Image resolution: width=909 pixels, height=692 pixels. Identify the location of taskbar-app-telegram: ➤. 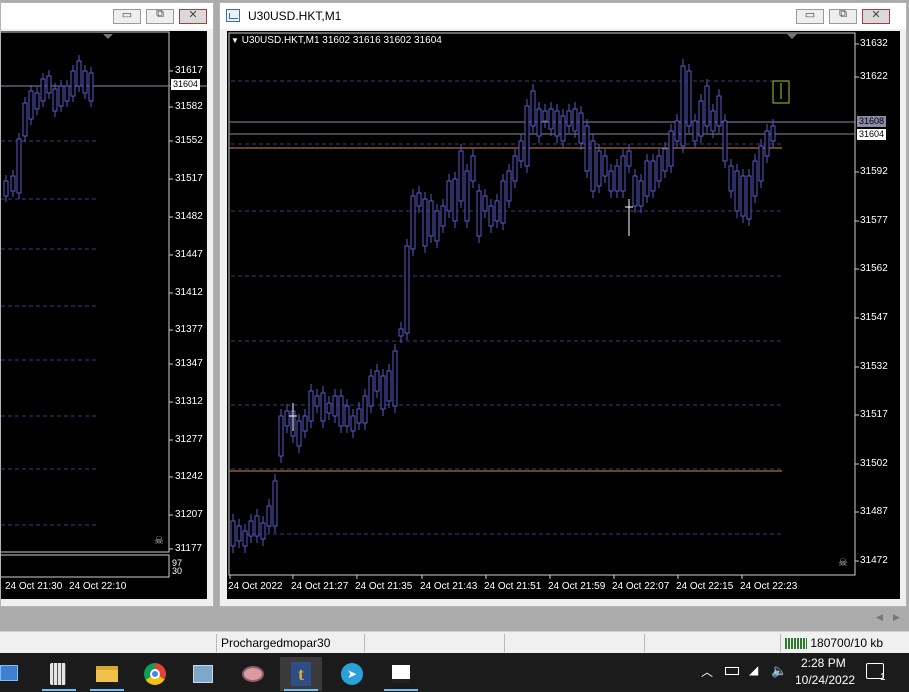
(351, 674).